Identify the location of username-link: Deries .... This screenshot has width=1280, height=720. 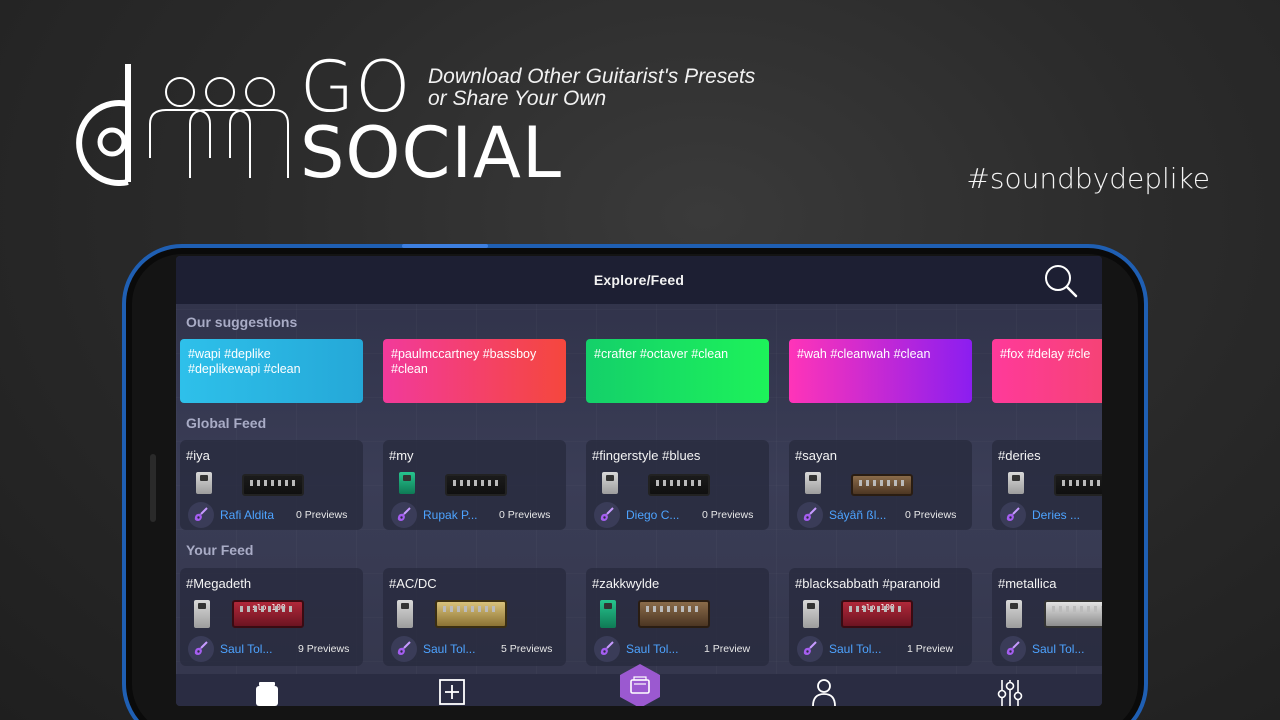
(1056, 515).